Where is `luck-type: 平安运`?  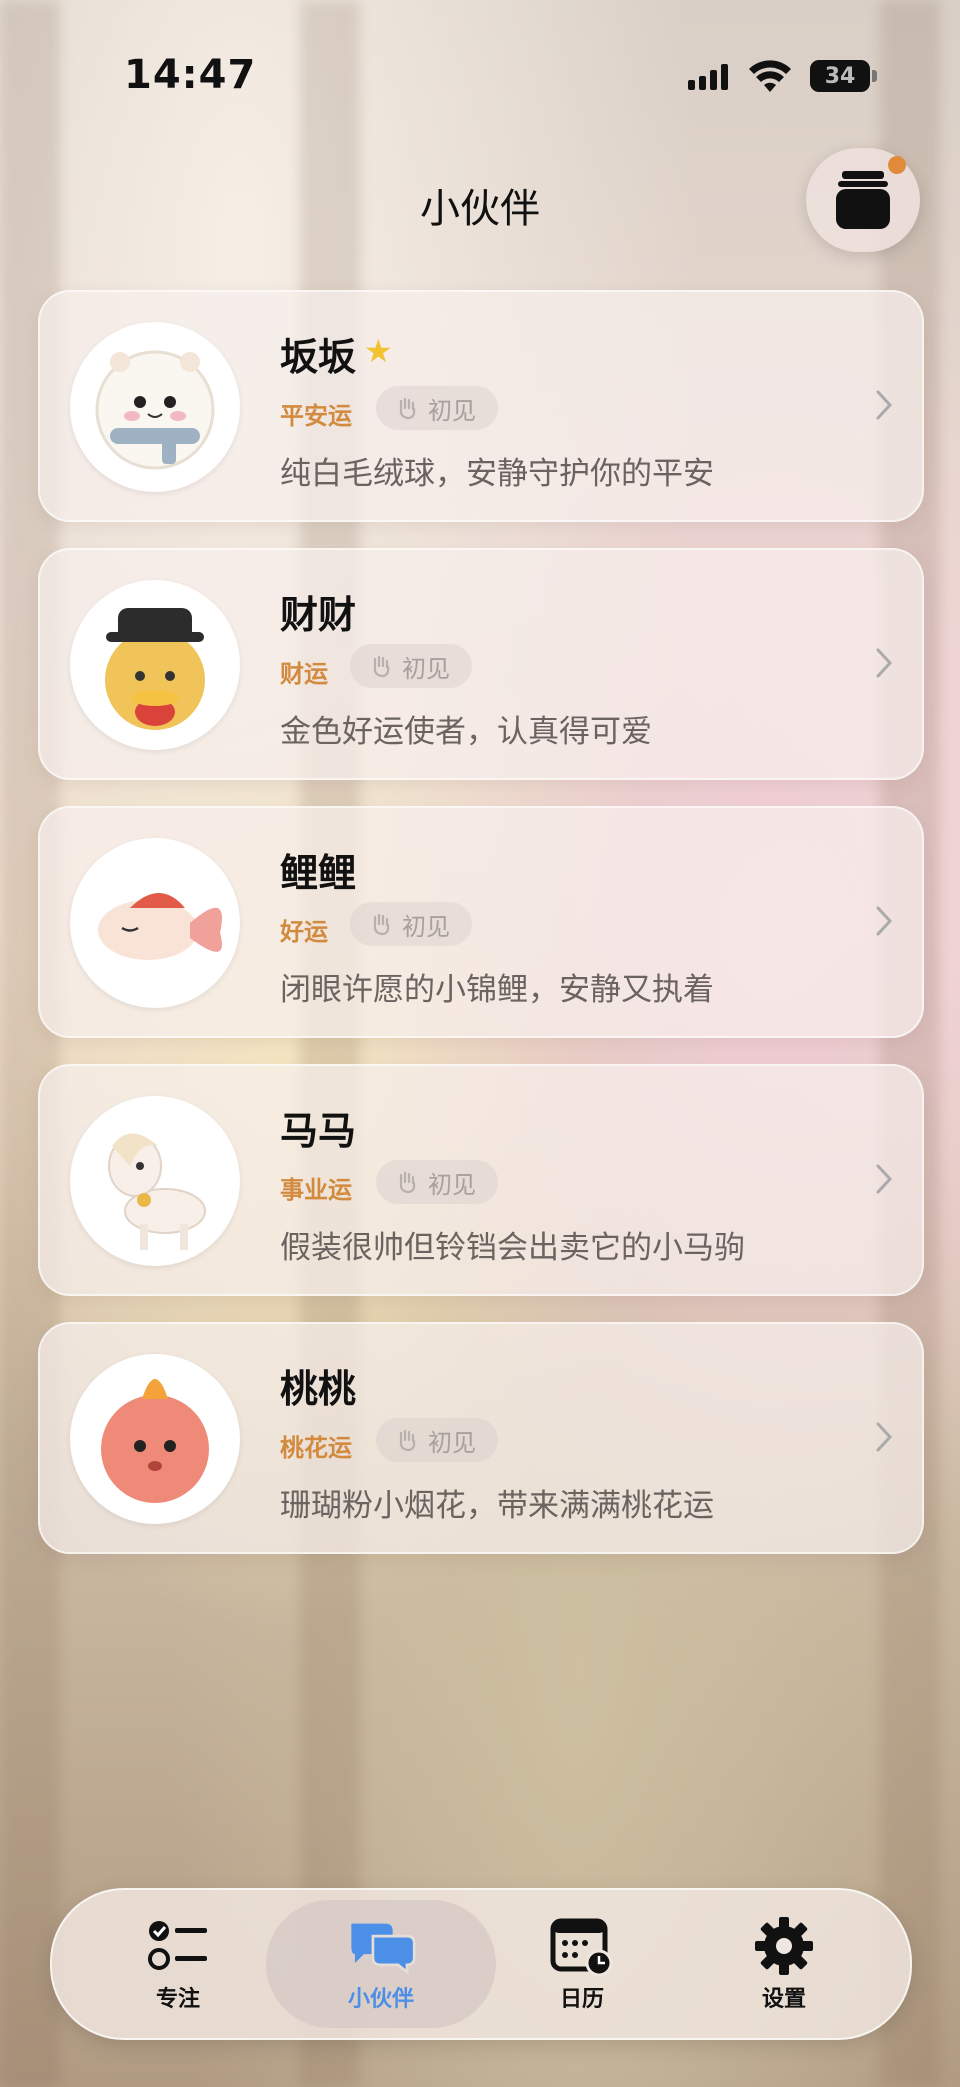
luck-type: 平安运 is located at coordinates (316, 416).